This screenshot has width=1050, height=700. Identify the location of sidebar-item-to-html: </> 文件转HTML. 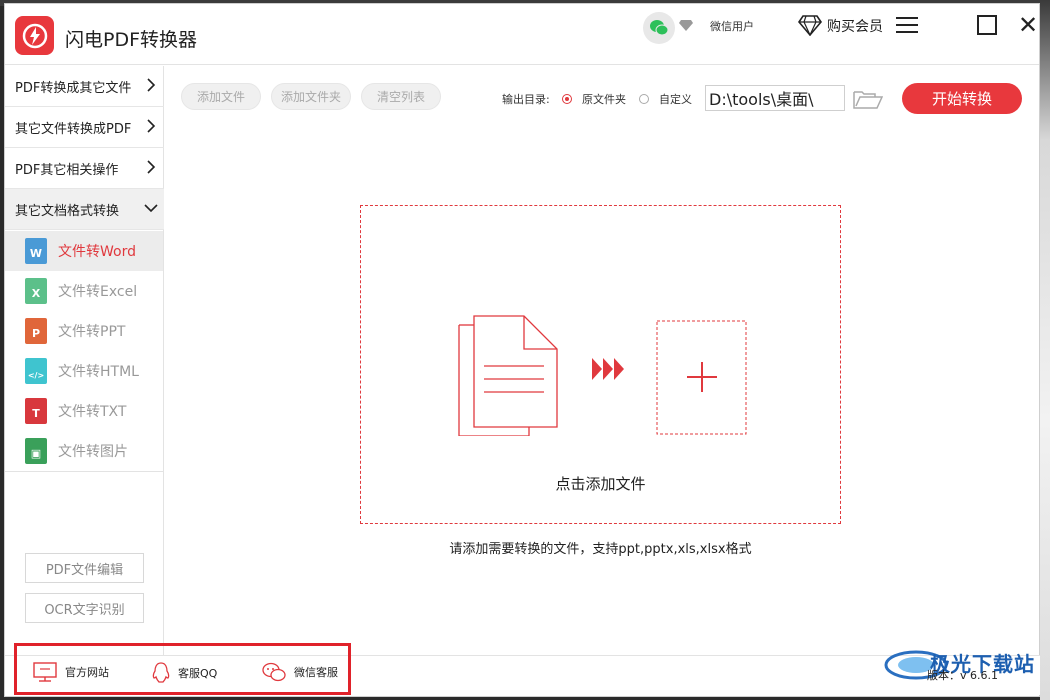
(84, 371).